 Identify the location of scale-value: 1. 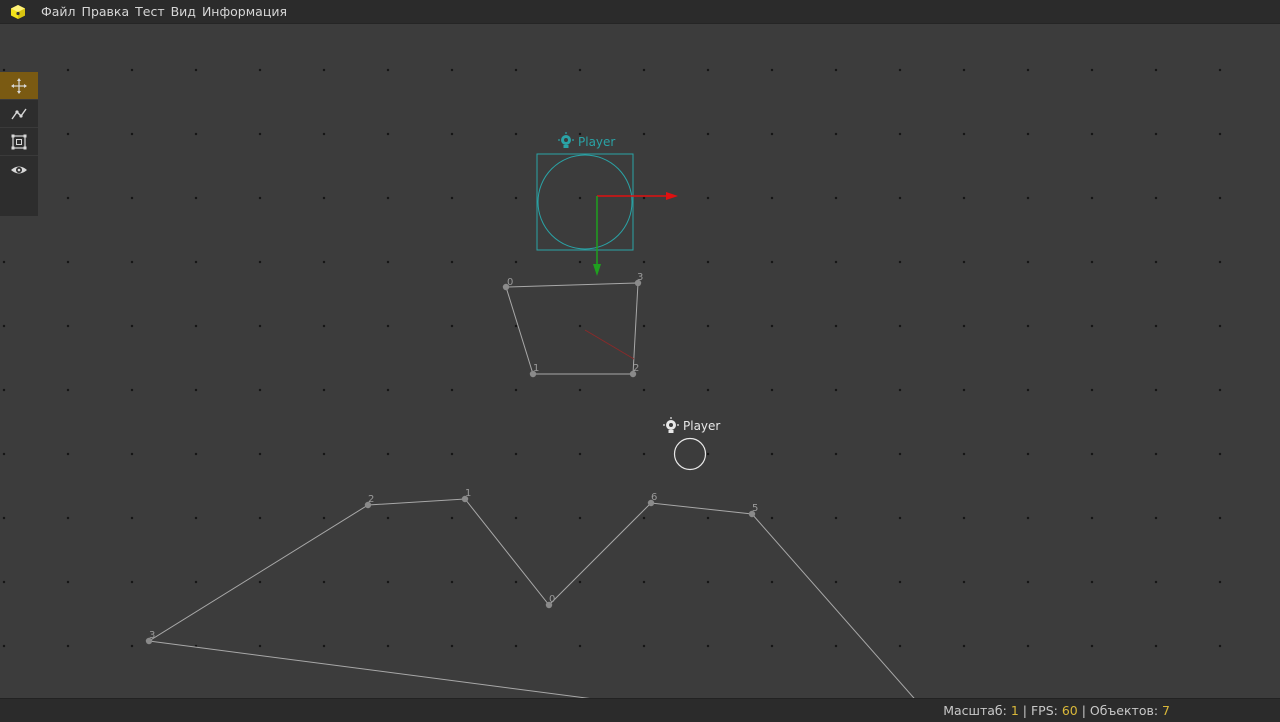
(1014, 710).